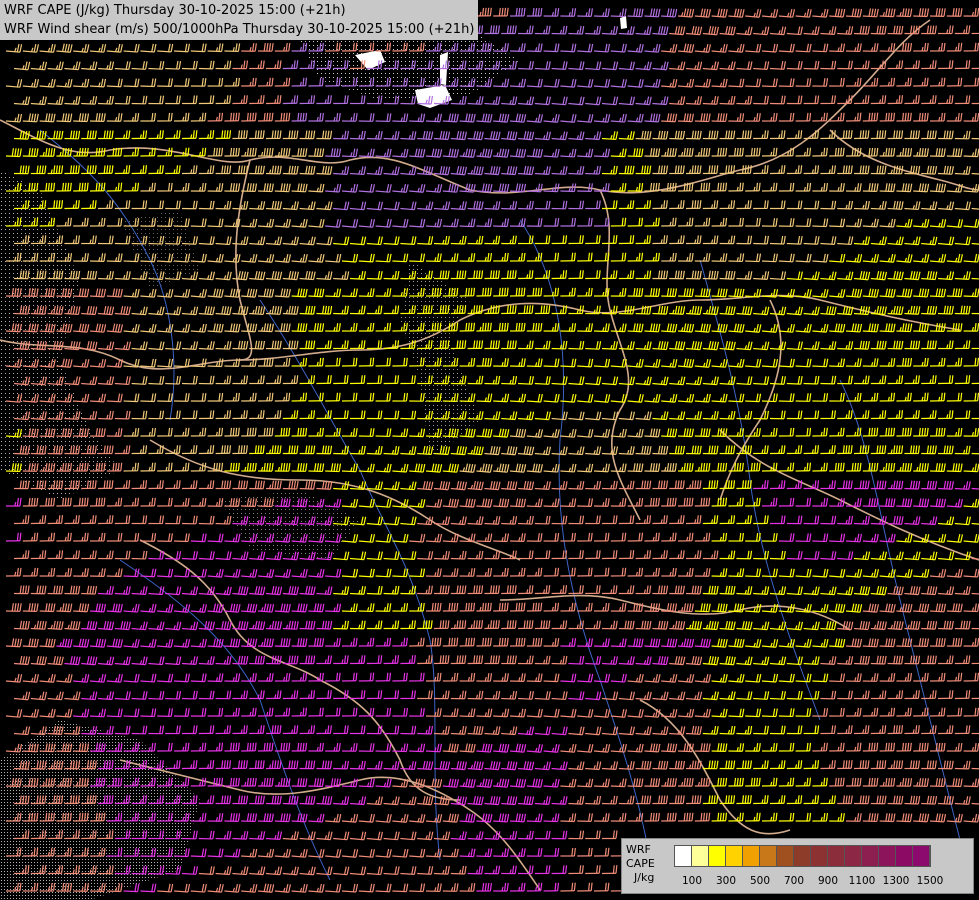  Describe the element at coordinates (896, 881) in the screenshot. I see `legend-tick-label: 1300` at that location.